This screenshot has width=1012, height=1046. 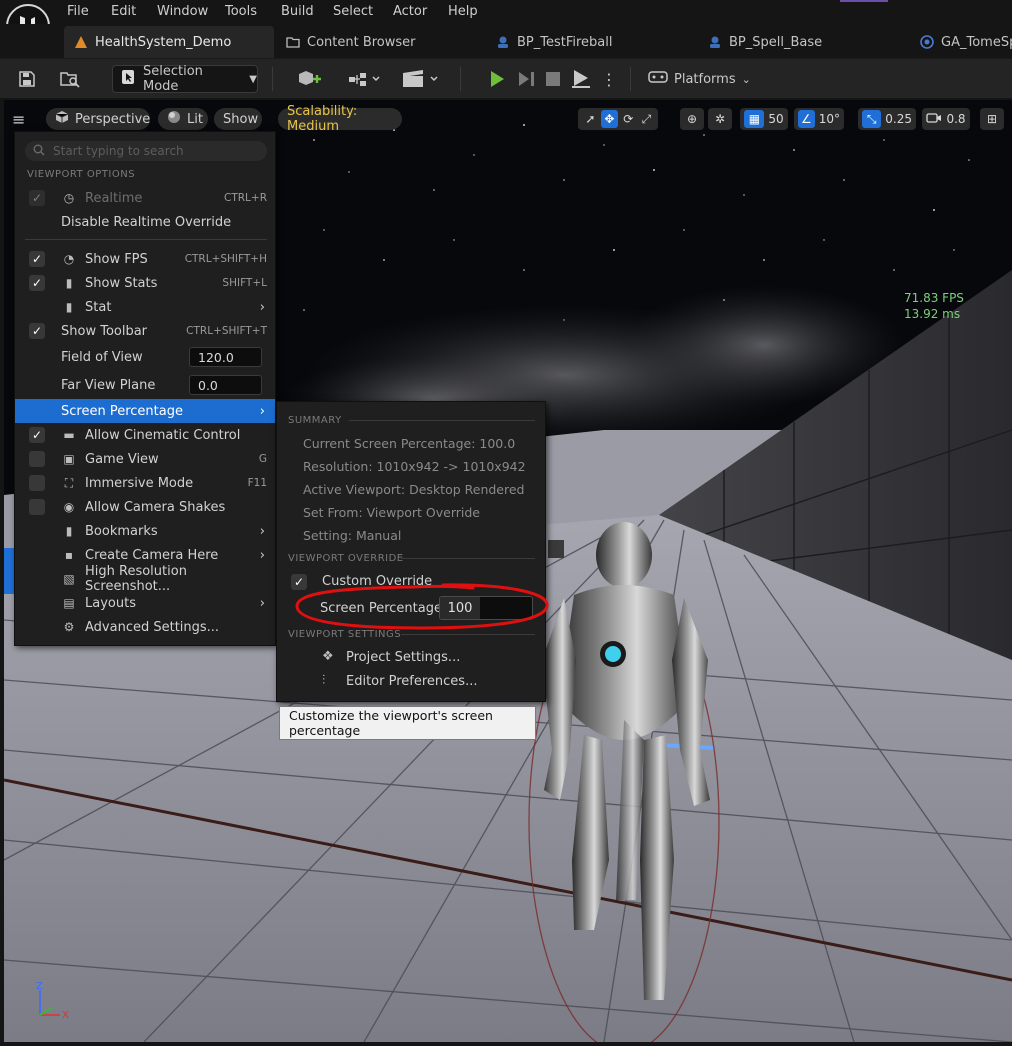 What do you see at coordinates (122, 459) in the screenshot?
I see `menu-item-label: Game View` at bounding box center [122, 459].